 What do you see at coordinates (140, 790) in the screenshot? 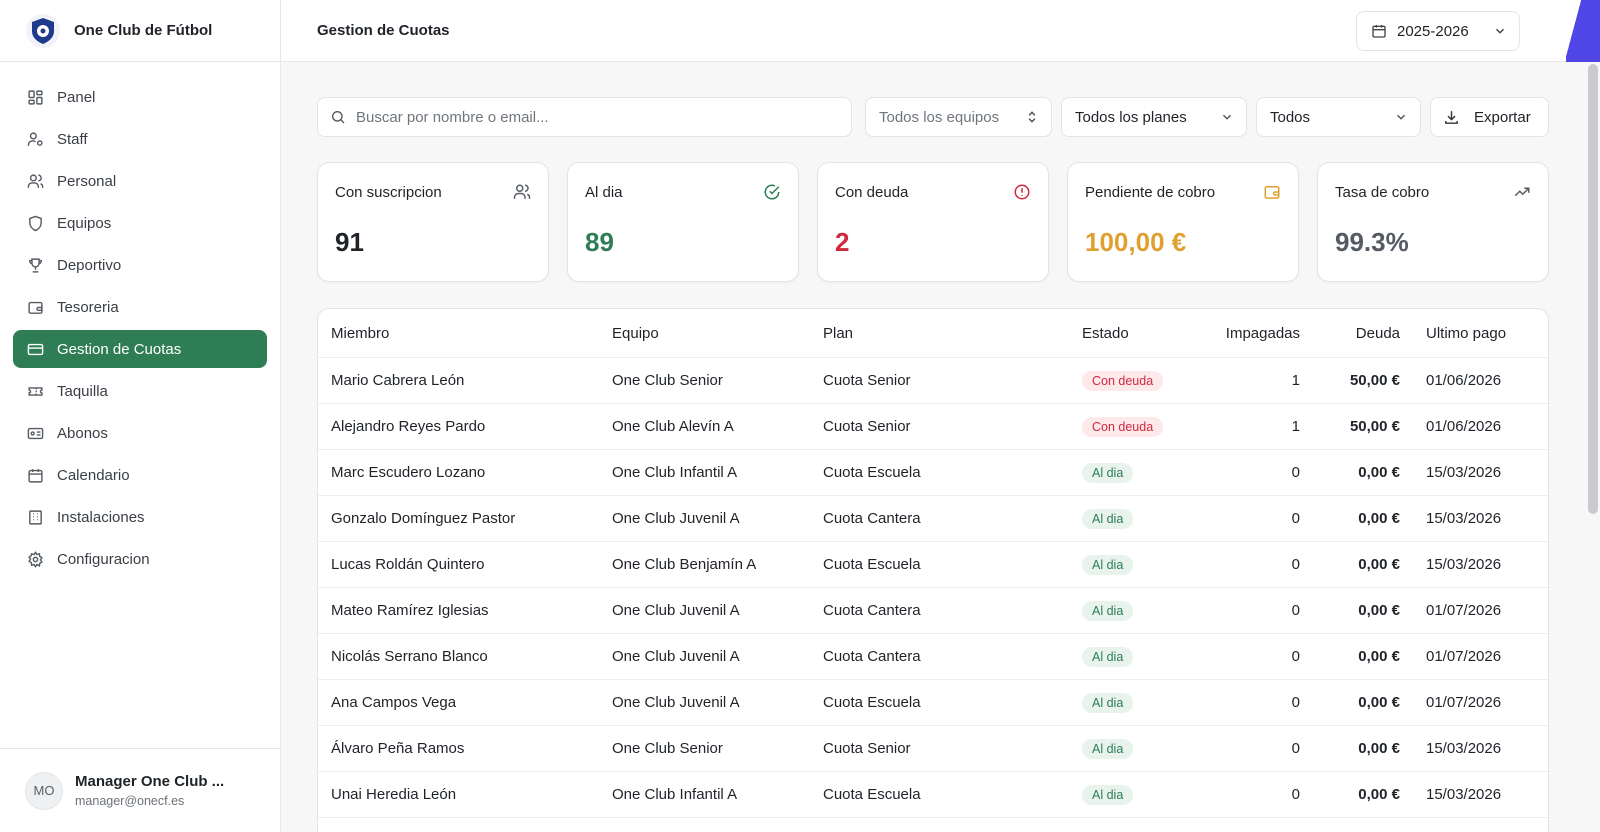
I see `user-profile: MO Manager One Club ... manager@onecf.es` at bounding box center [140, 790].